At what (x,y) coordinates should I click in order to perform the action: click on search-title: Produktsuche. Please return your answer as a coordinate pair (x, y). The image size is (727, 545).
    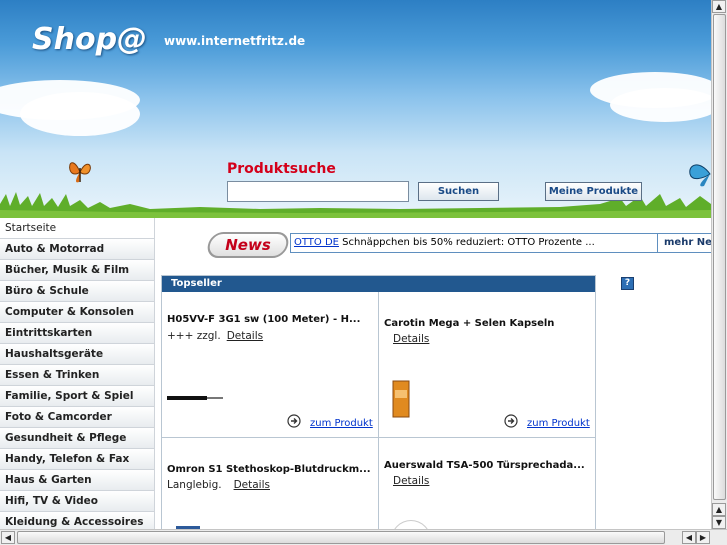
    Looking at the image, I should click on (281, 169).